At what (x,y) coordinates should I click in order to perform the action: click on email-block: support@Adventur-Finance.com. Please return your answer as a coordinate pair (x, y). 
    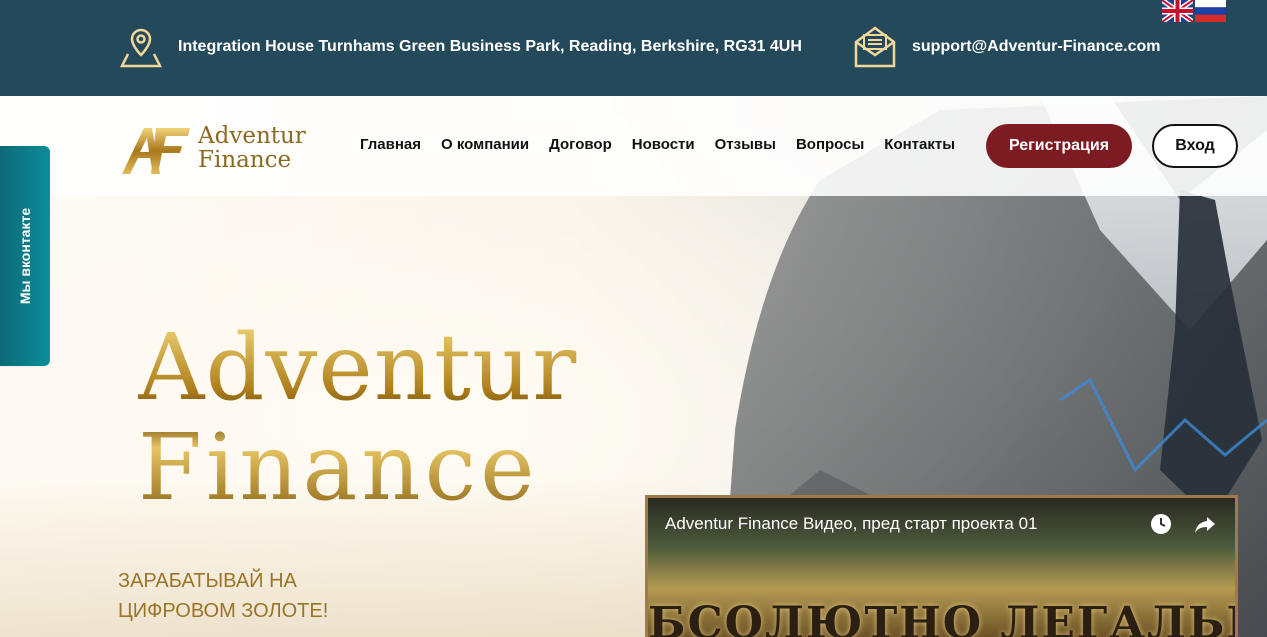
    Looking at the image, I should click on (1006, 47).